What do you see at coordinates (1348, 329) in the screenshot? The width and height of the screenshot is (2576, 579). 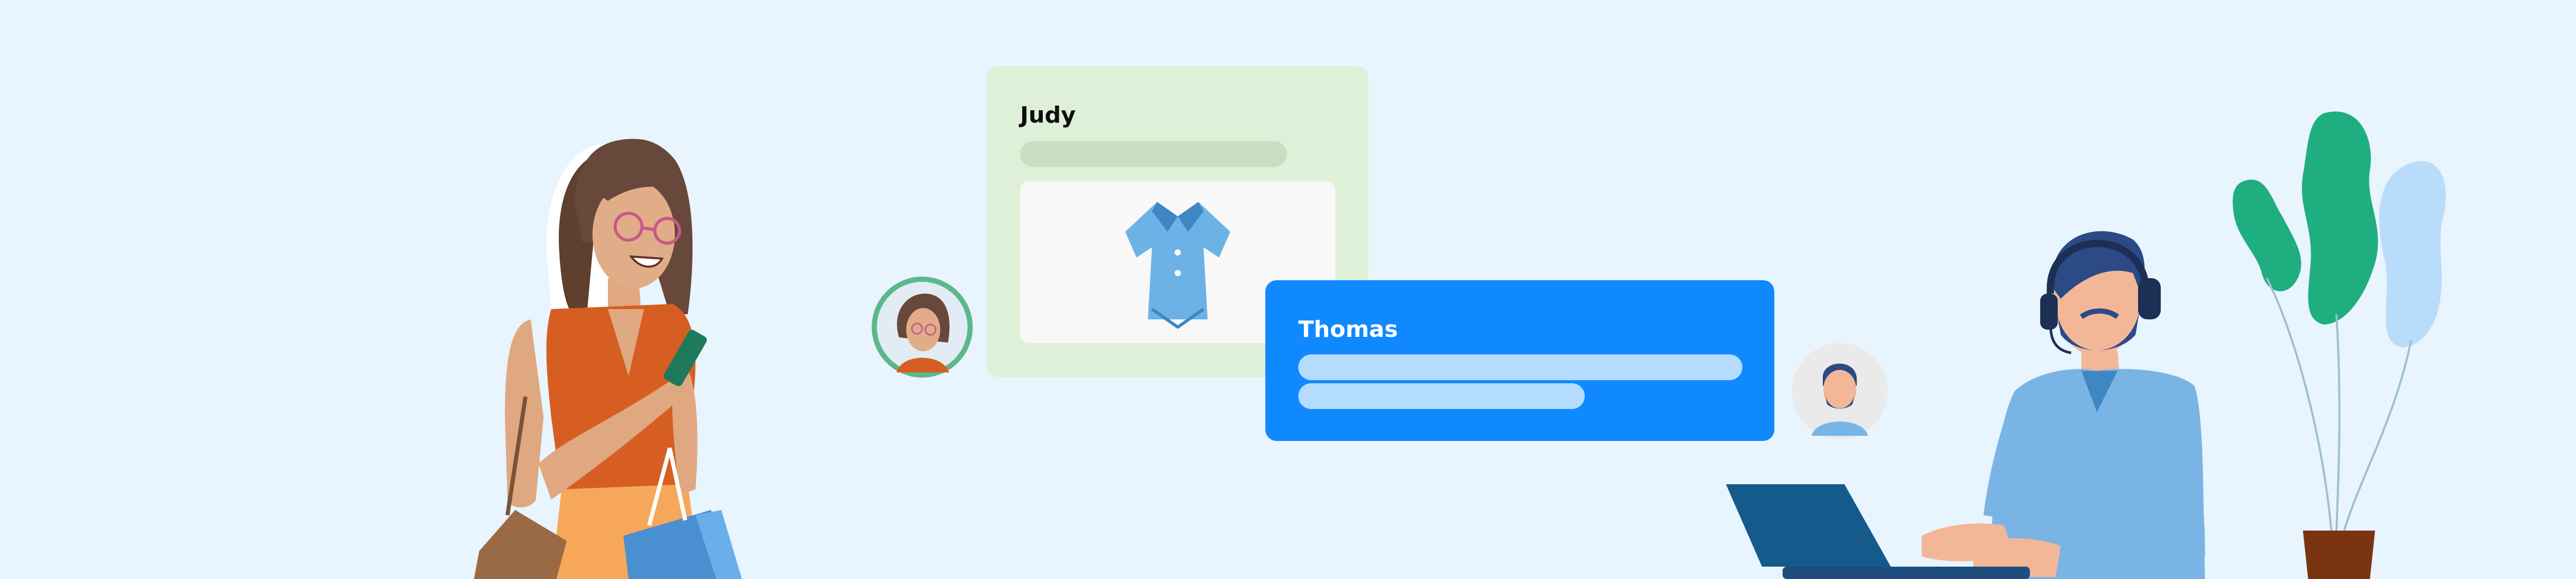 I see `thomas-name: Thomas` at bounding box center [1348, 329].